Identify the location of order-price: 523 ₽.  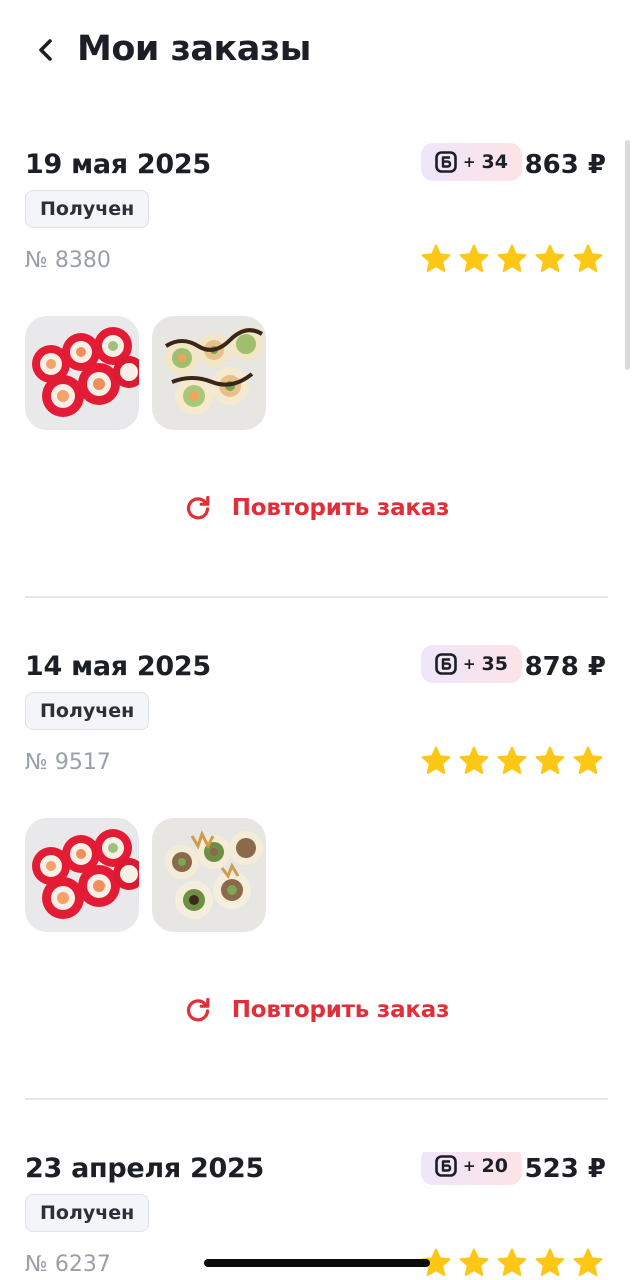
(565, 1169).